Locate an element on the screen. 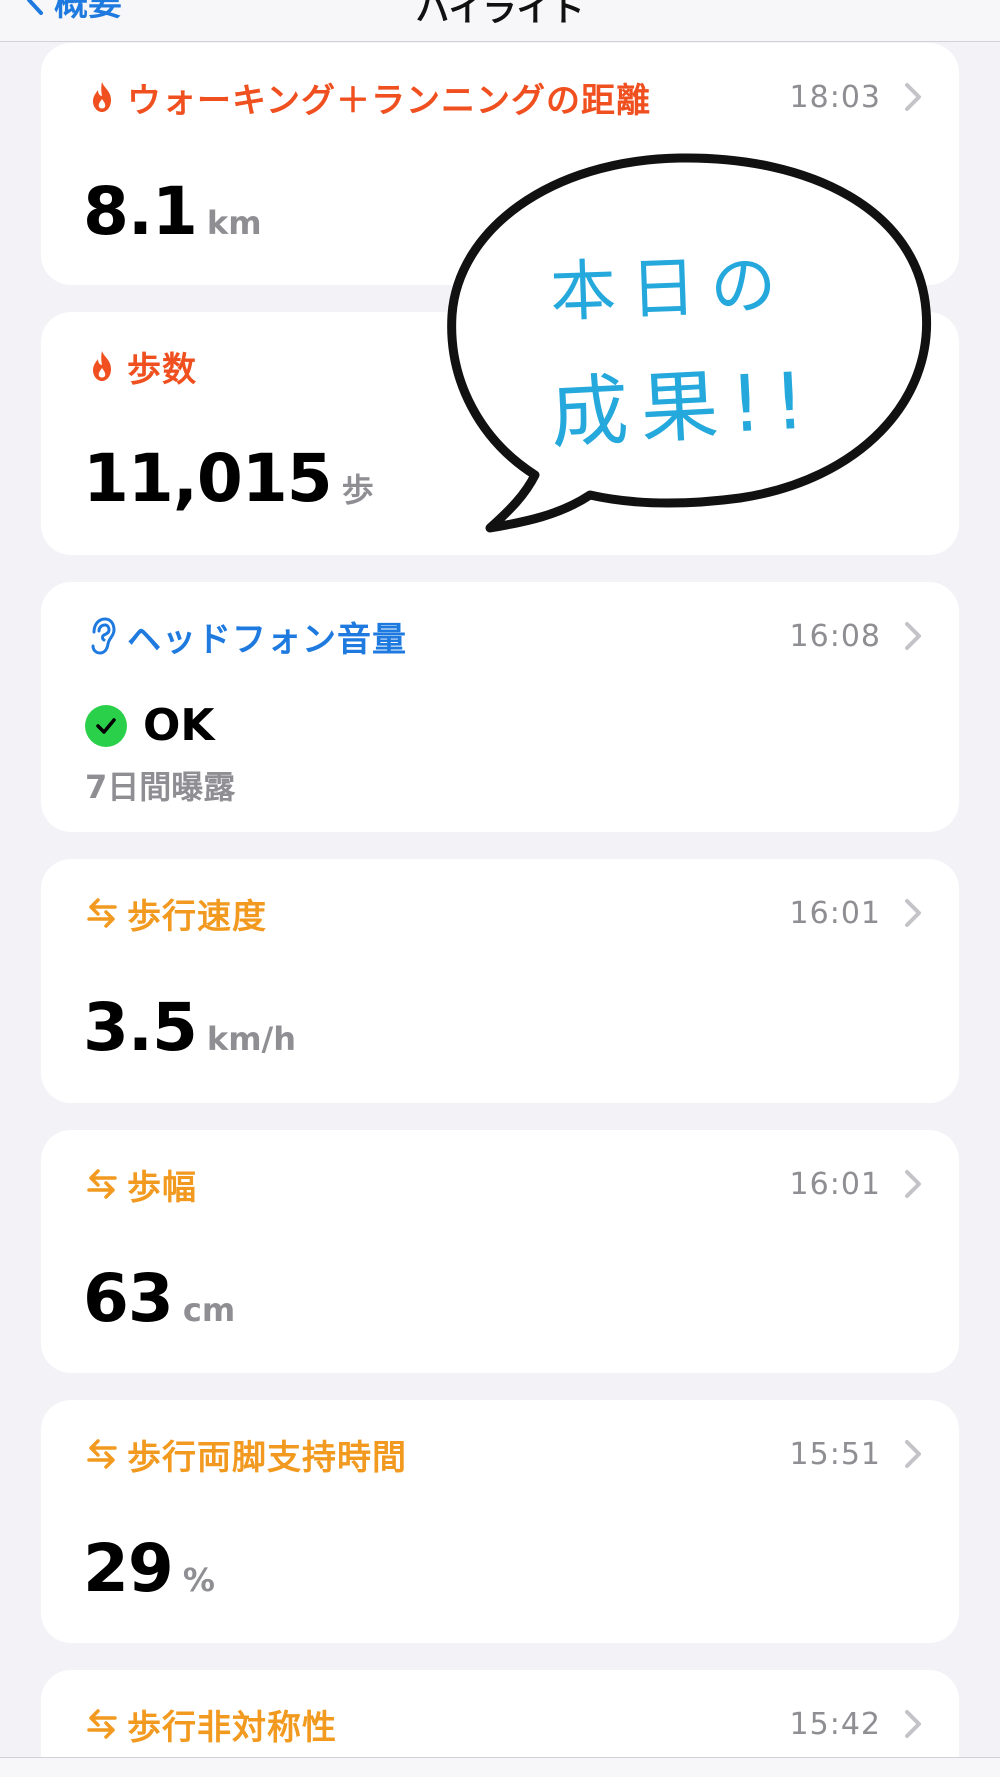 The height and width of the screenshot is (1777, 1000). card-title: 歩数 is located at coordinates (162, 369).